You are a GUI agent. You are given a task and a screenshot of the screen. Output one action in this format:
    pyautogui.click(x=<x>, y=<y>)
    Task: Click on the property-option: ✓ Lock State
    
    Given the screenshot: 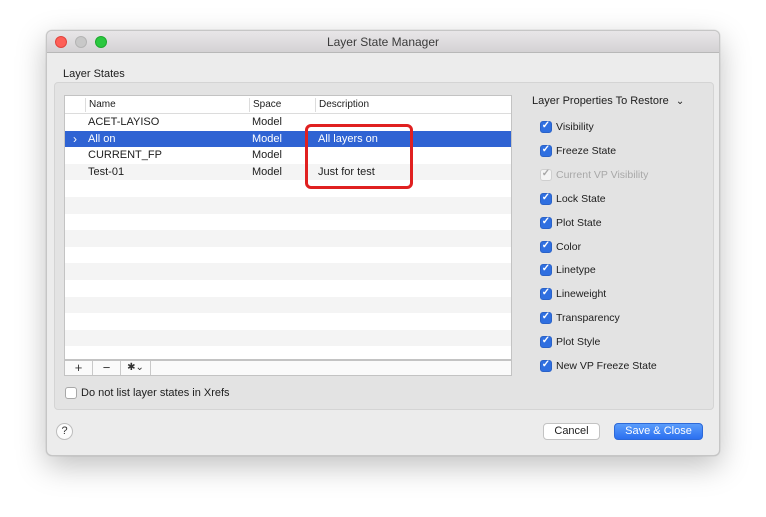 What is the action you would take?
    pyautogui.click(x=573, y=198)
    